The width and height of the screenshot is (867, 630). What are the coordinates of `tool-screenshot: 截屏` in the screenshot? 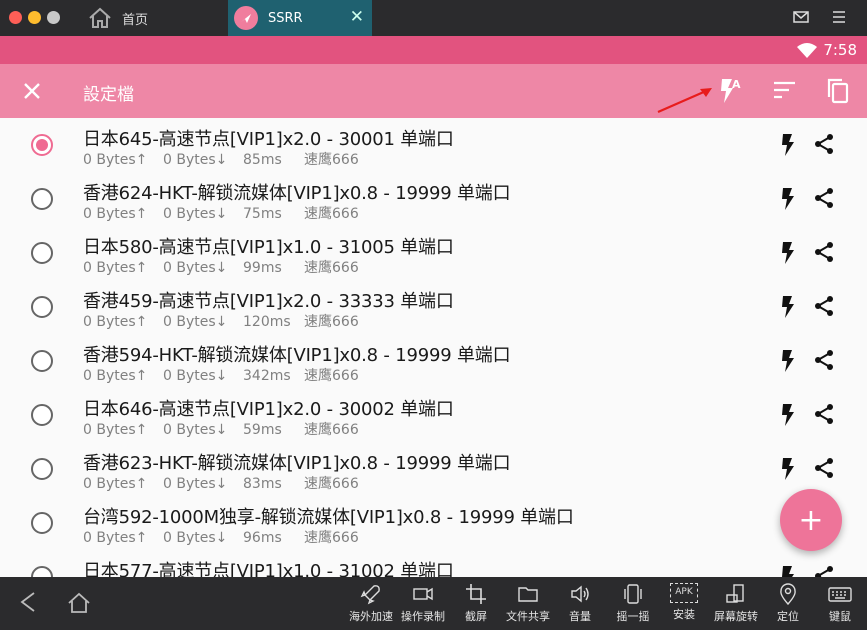 It's located at (476, 602).